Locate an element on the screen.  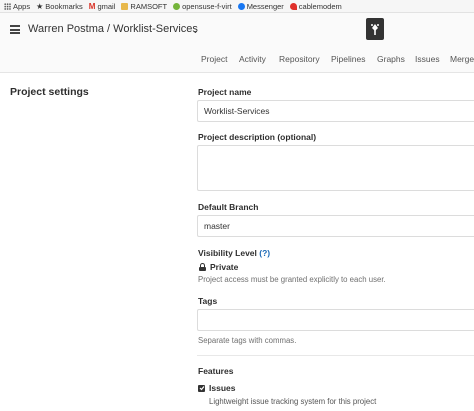
visibility-level-label: Visibility Level (?) is located at coordinates (234, 253).